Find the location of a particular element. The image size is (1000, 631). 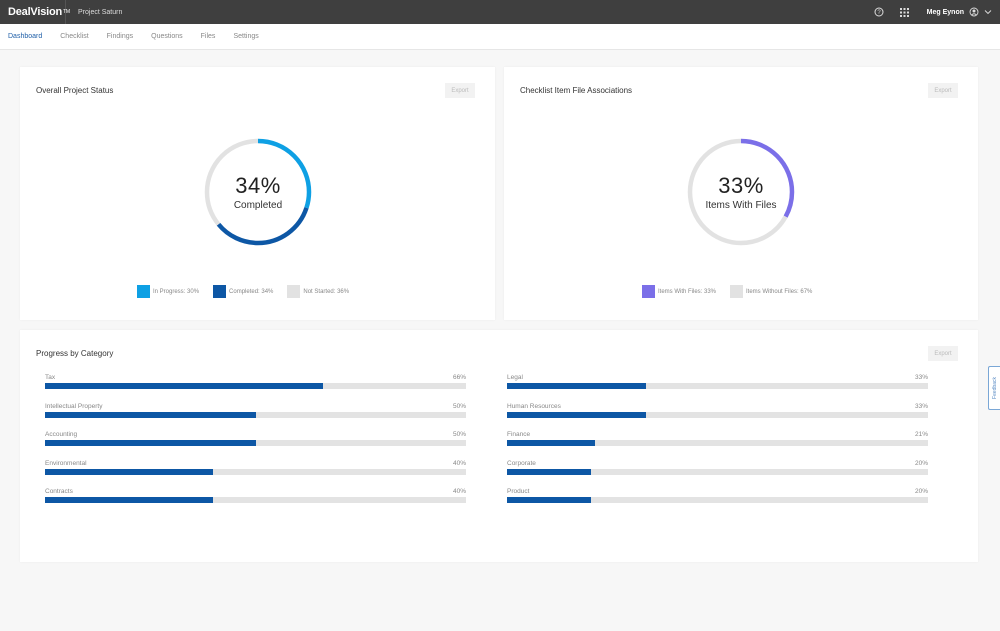

category-label: Environmental is located at coordinates (66, 463).